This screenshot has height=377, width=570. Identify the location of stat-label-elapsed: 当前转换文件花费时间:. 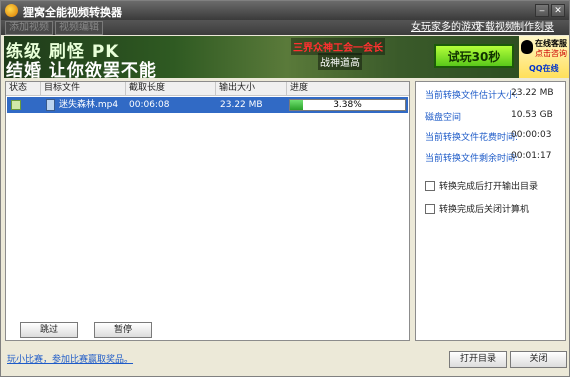
(472, 138).